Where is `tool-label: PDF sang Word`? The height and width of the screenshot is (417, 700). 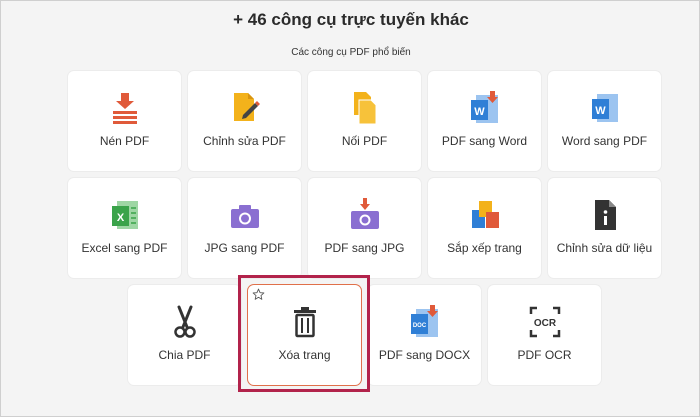
tool-label: PDF sang Word is located at coordinates (484, 141).